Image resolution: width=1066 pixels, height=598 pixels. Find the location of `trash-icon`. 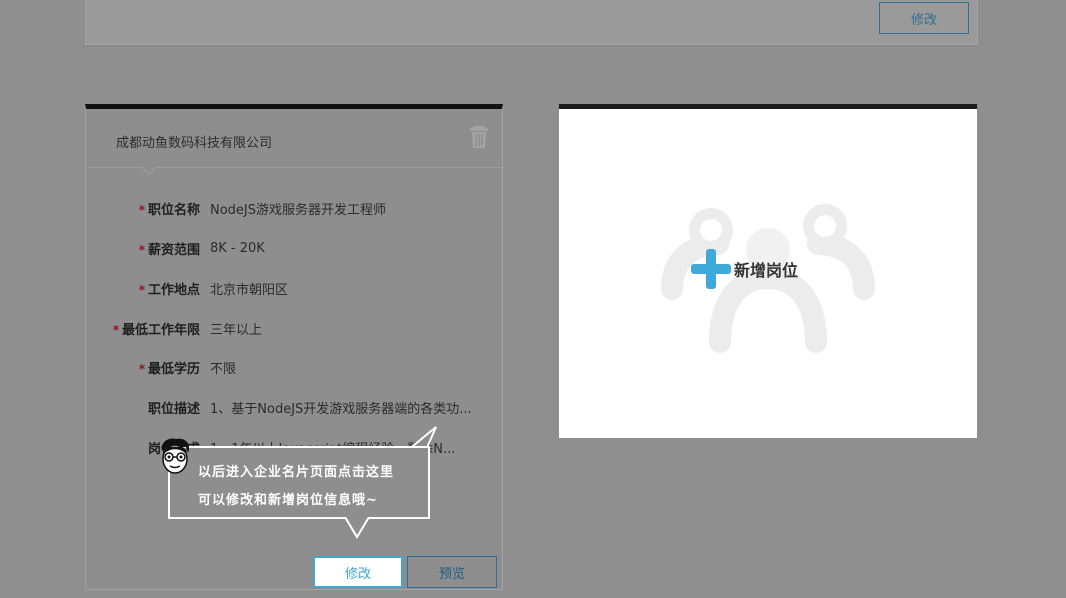

trash-icon is located at coordinates (479, 137).